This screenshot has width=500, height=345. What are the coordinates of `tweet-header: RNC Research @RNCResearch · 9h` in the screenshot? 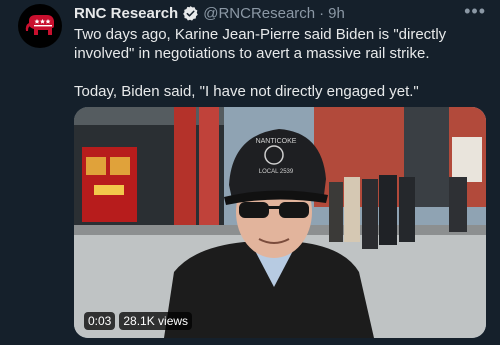 It's located at (209, 13).